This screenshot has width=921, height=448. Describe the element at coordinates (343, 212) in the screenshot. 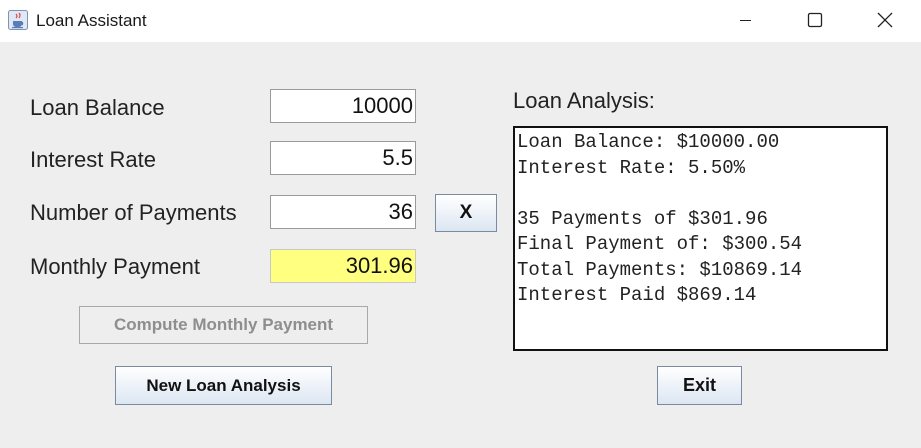

I see `number-of-payments-input: 36` at that location.